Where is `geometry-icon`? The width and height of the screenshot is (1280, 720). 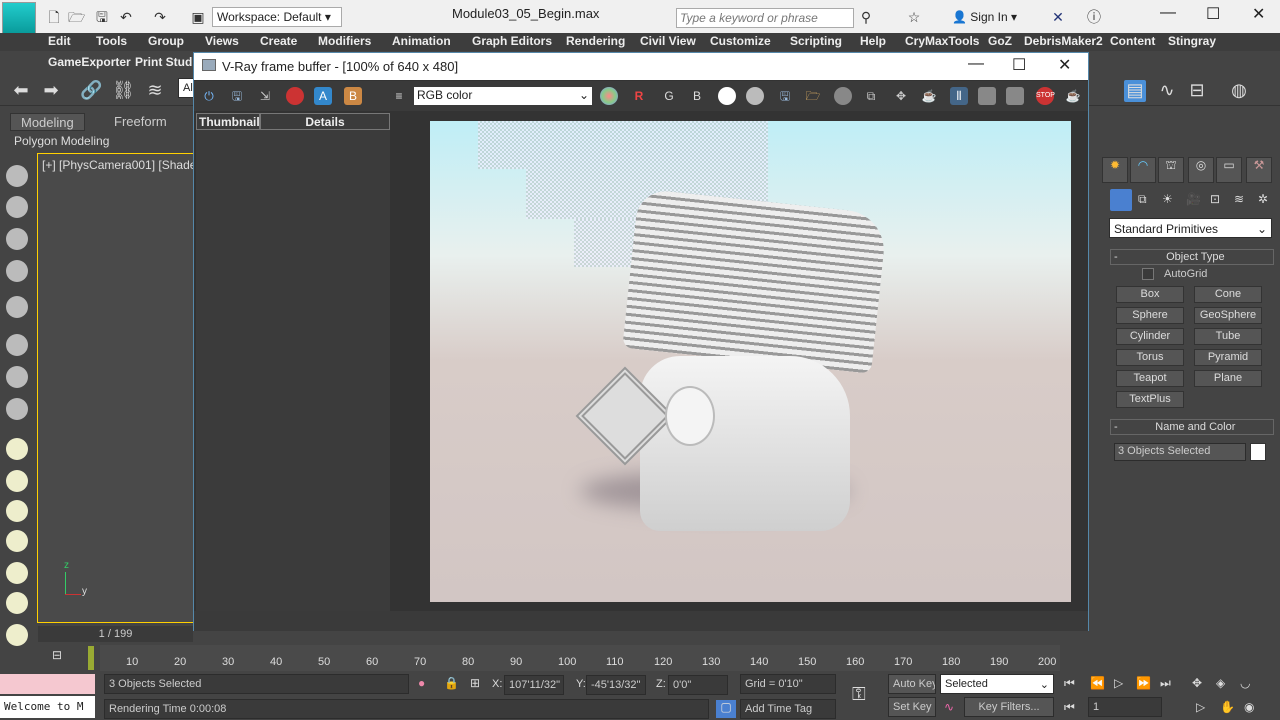
geometry-icon is located at coordinates (1121, 200).